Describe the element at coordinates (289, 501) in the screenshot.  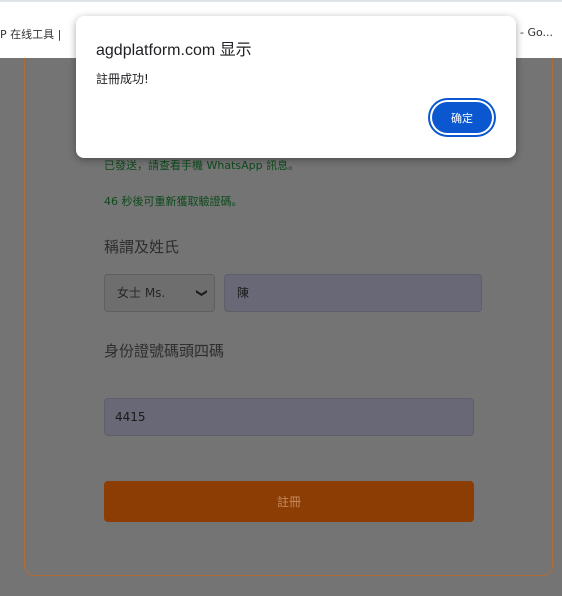
I see `register-button: 註冊` at that location.